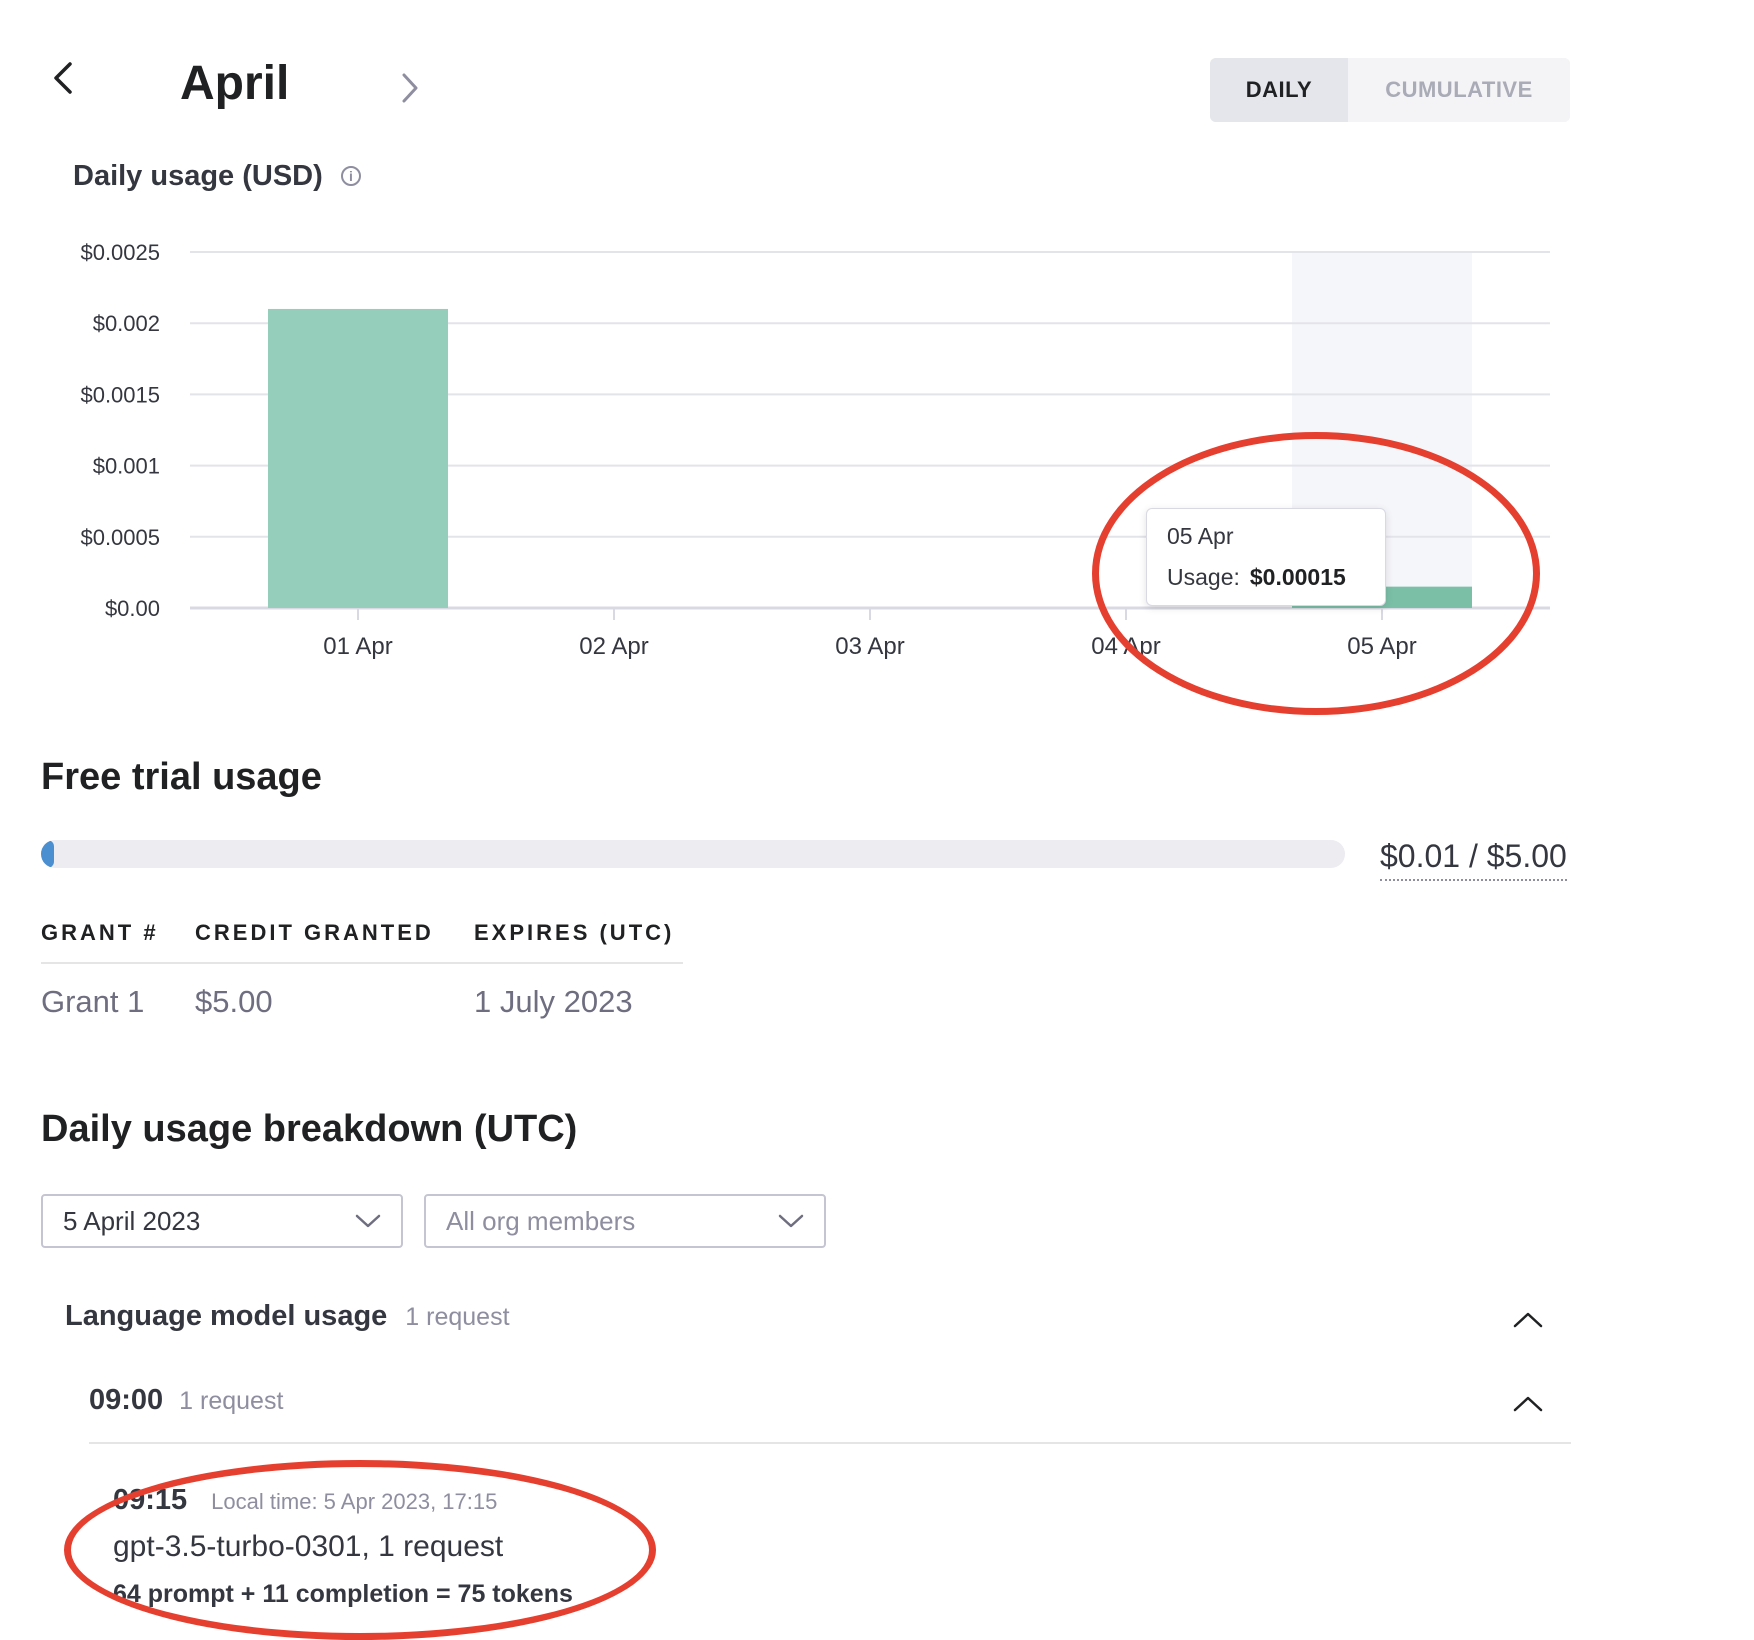 The width and height of the screenshot is (1754, 1640). What do you see at coordinates (553, 1001) in the screenshot?
I see `grant-cell-expires: 1 July 2023` at bounding box center [553, 1001].